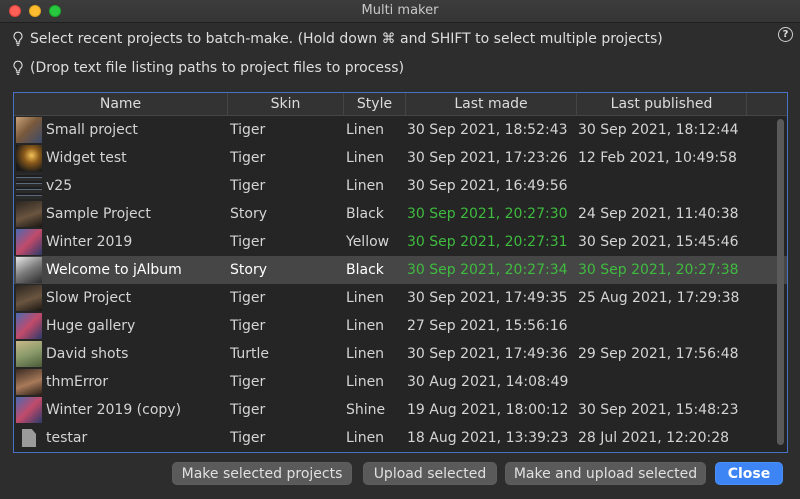 Image resolution: width=800 pixels, height=499 pixels. Describe the element at coordinates (658, 242) in the screenshot. I see `cell-last-published: 30 Sep 2021, 15:45:46` at that location.